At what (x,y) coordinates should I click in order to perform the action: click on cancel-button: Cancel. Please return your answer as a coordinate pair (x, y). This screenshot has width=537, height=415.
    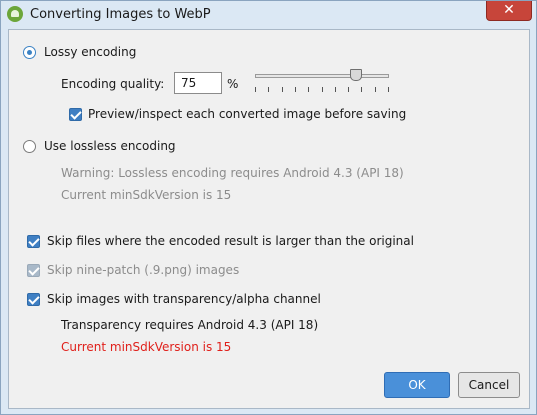
    Looking at the image, I should click on (489, 385).